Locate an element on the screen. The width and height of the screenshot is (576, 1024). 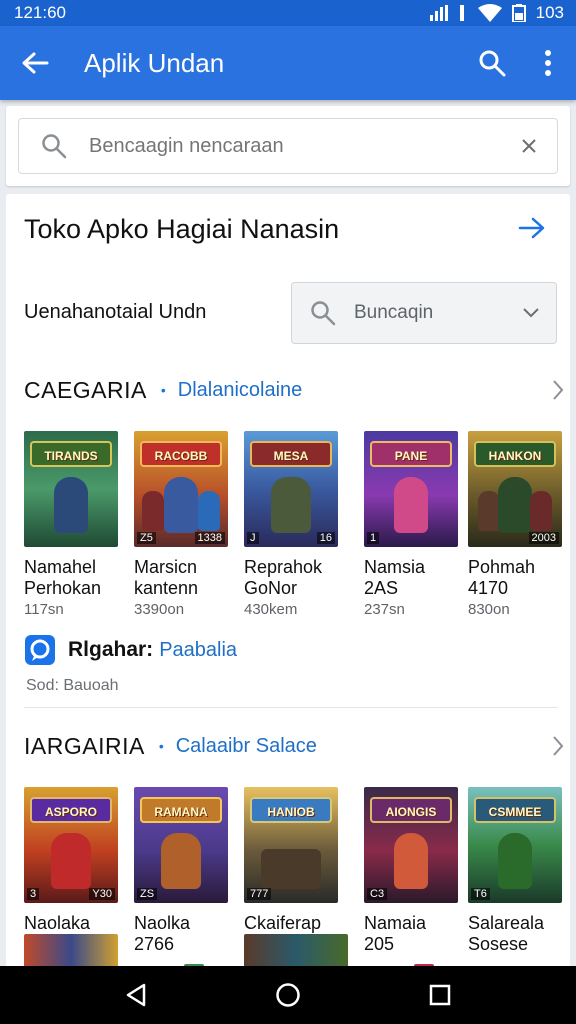
app-meta: 830on is located at coordinates (489, 609).